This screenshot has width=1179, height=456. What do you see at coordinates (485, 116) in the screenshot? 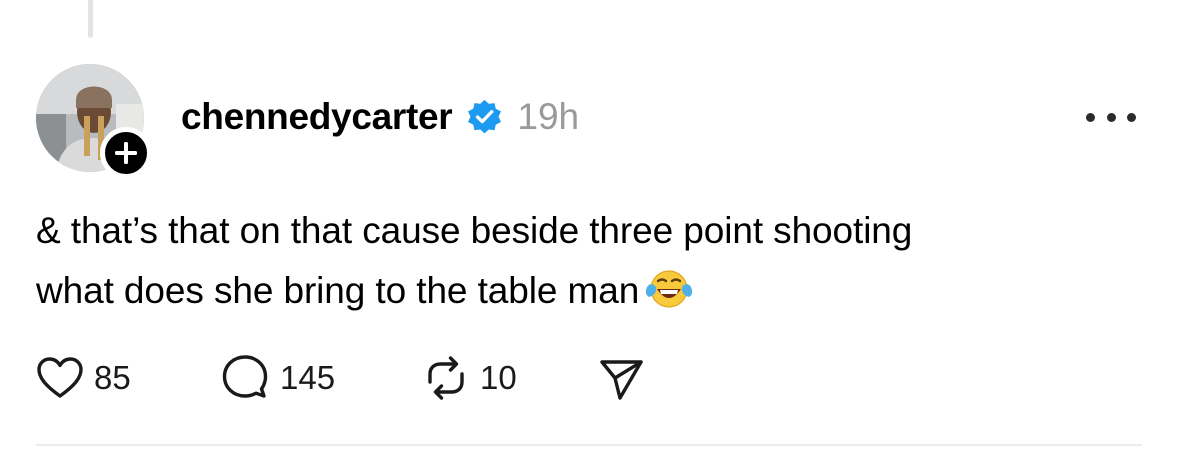
I see `verified-badge-icon` at bounding box center [485, 116].